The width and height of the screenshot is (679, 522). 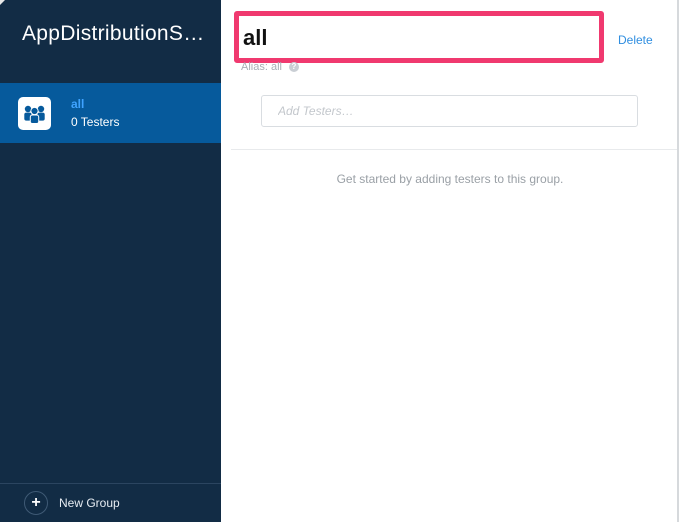 I want to click on group-name-input, so click(x=413, y=38).